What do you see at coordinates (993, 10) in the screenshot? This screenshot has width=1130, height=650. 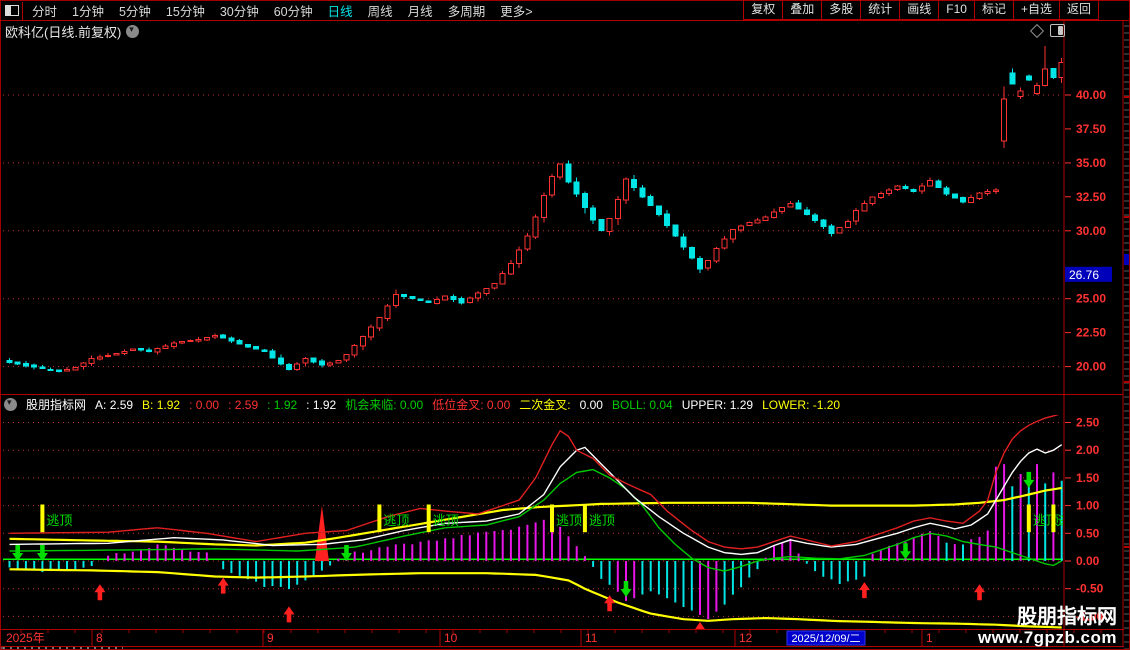 I see `toolbar-button: 标记` at bounding box center [993, 10].